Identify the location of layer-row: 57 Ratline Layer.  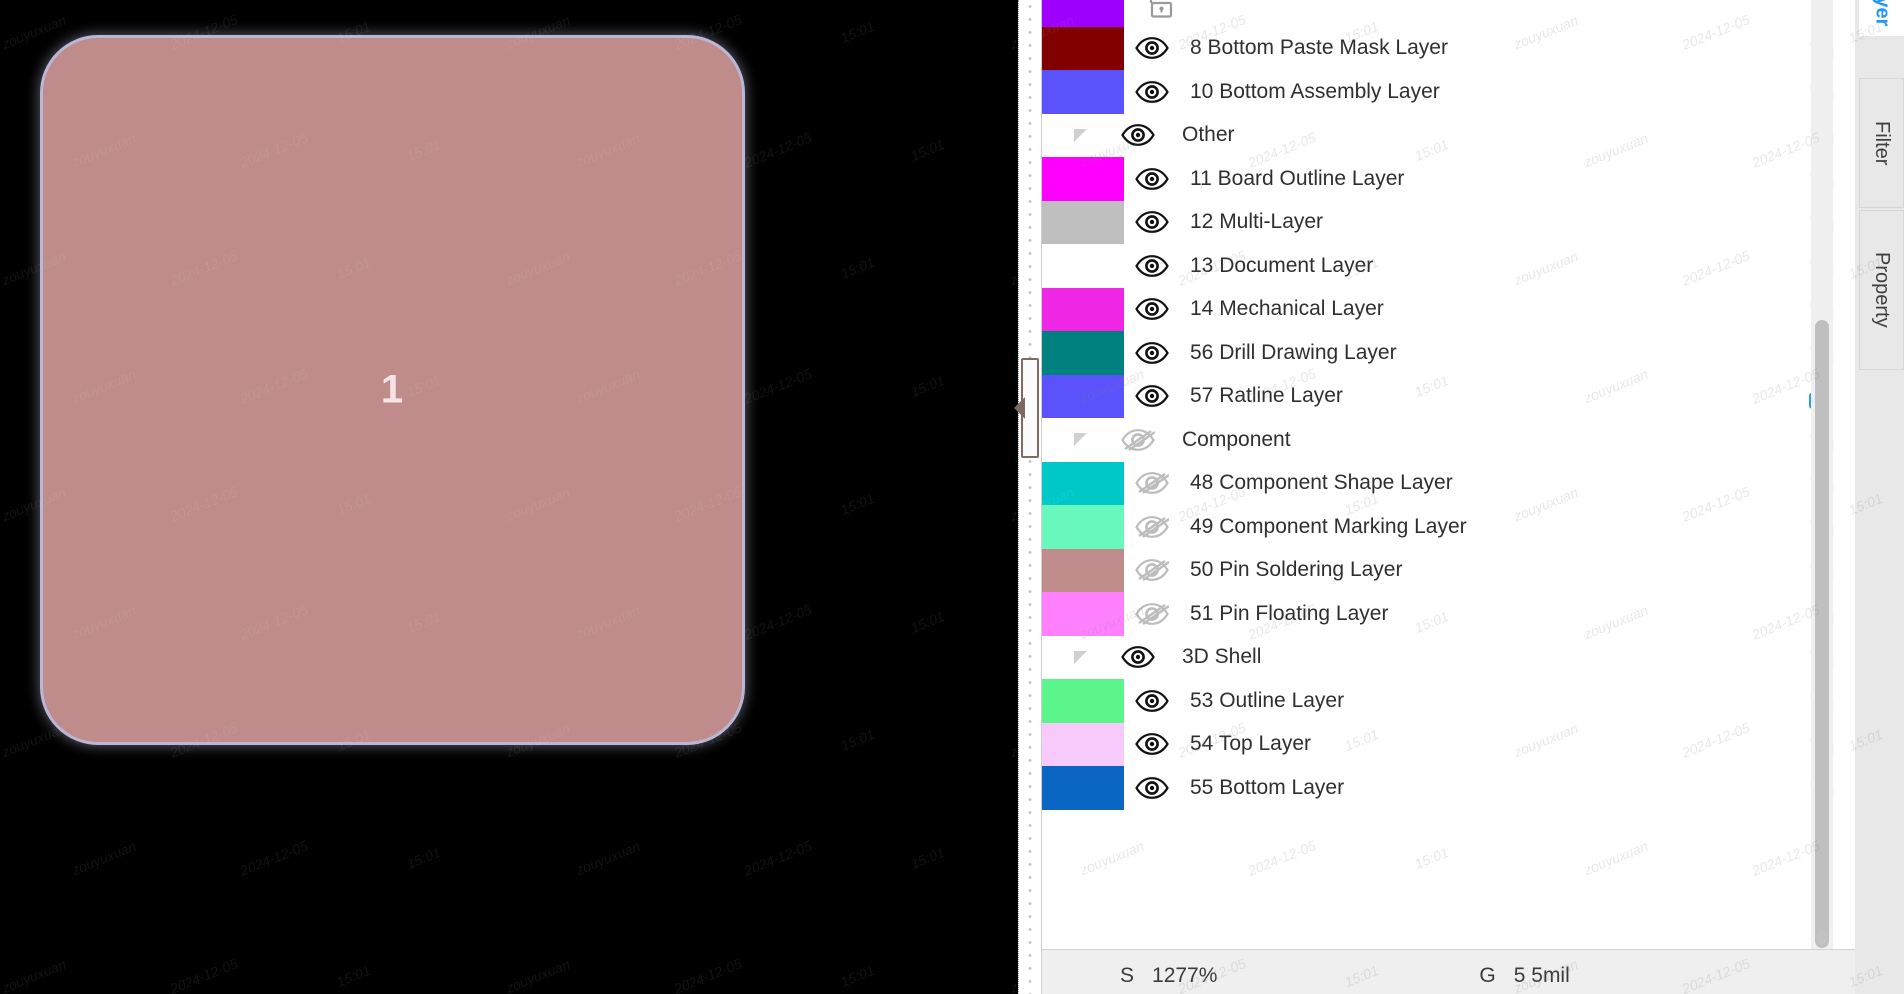
(1448, 396).